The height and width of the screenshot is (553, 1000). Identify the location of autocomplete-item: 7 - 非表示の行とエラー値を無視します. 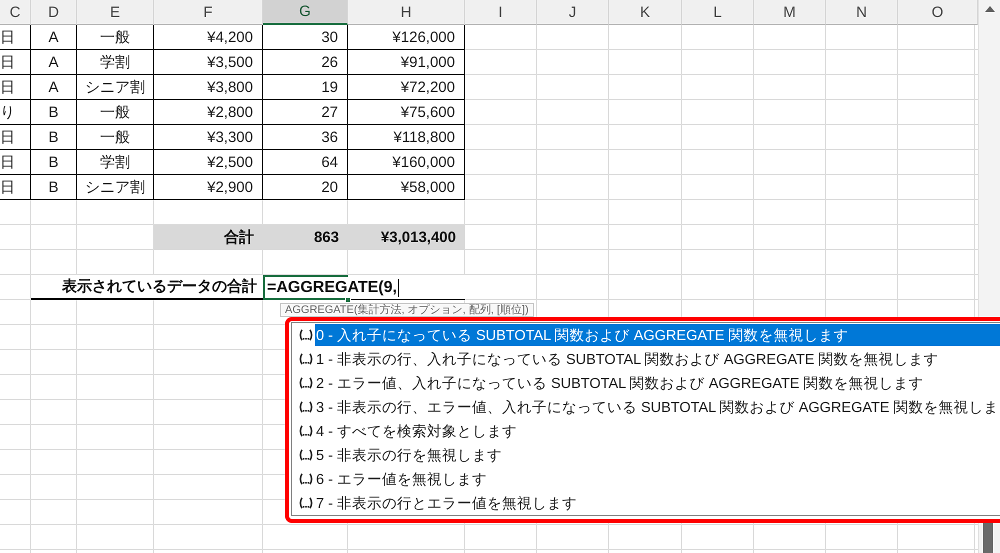
(657, 503).